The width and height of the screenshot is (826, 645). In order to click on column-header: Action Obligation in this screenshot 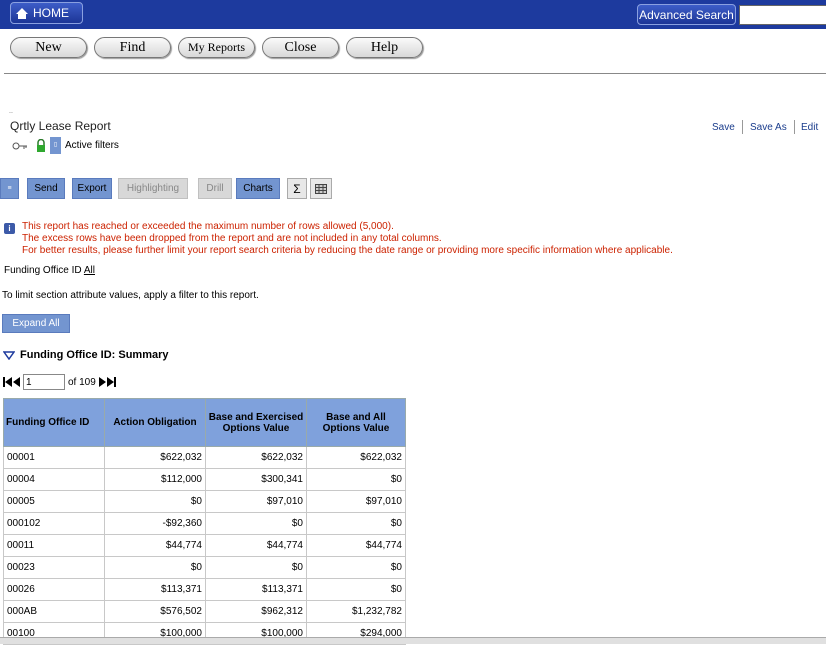, I will do `click(155, 422)`.